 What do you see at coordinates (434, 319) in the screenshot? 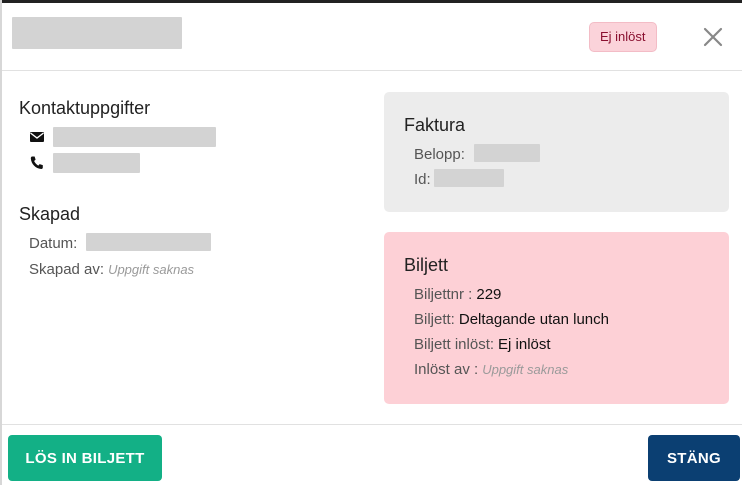
I see `ticket-type-label: Biljett:` at bounding box center [434, 319].